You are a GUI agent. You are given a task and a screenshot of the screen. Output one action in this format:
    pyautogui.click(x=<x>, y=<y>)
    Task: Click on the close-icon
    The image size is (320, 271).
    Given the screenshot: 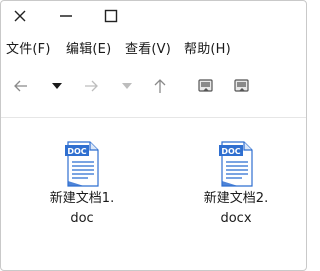 What is the action you would take?
    pyautogui.click(x=20, y=16)
    